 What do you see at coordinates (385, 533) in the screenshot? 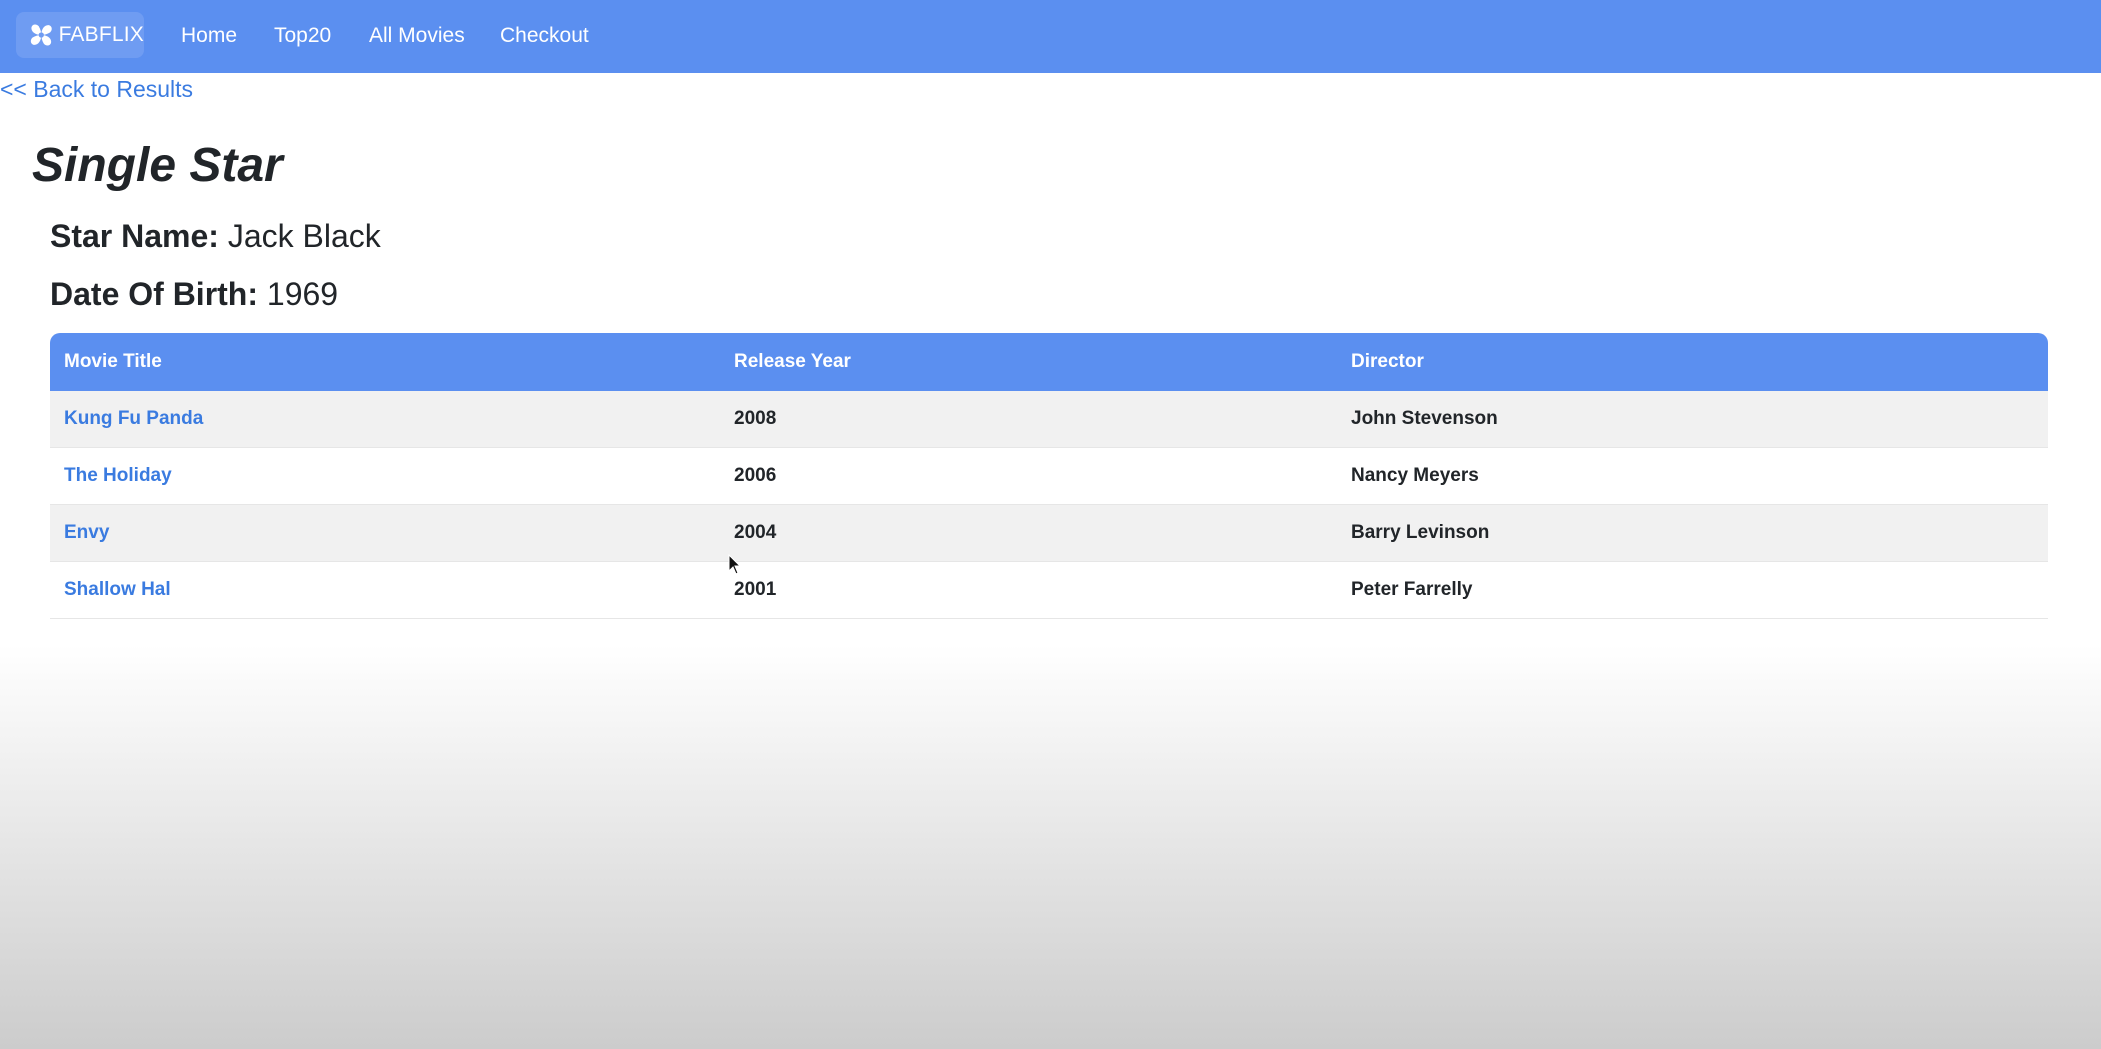
I see `movie-title-cell: Envy` at bounding box center [385, 533].